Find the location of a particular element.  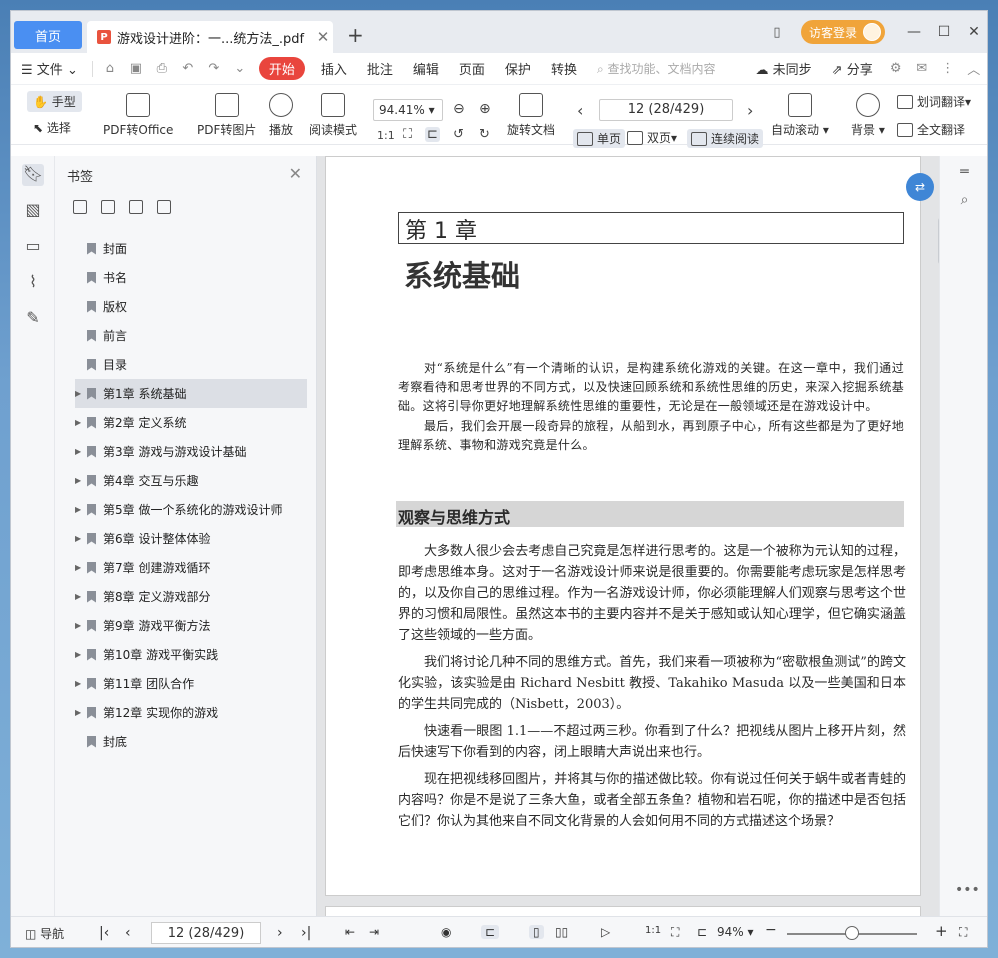

save-icon: ▣ is located at coordinates (136, 68).